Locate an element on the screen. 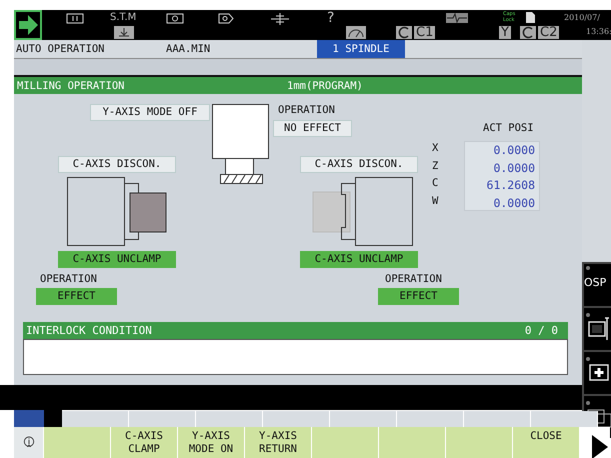 This screenshot has width=611, height=458. program-name: AAA.MIN is located at coordinates (189, 49).